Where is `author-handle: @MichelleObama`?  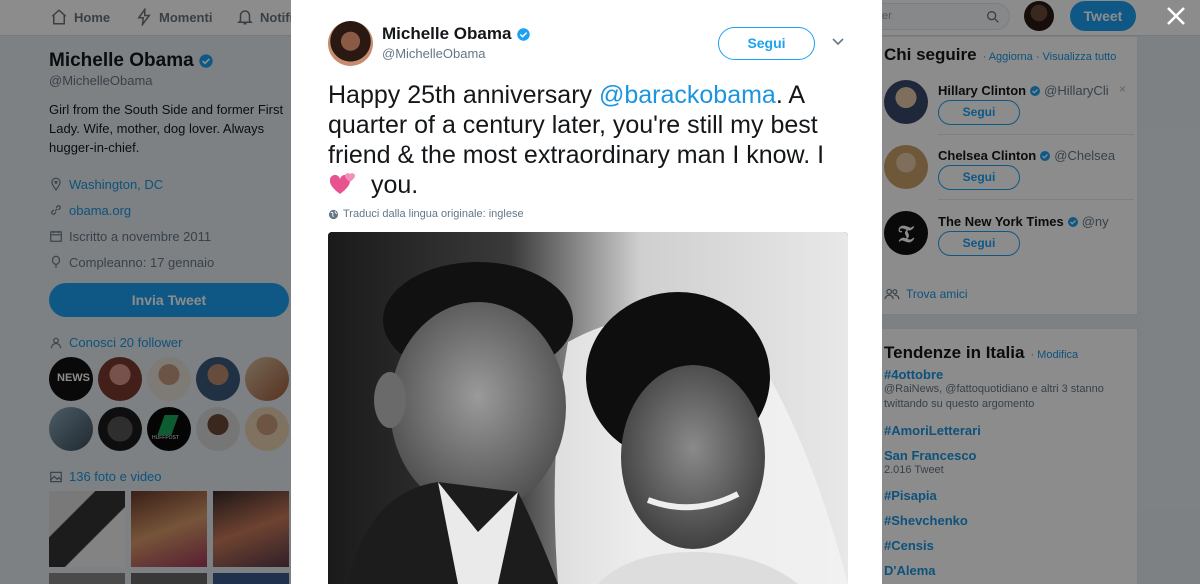
author-handle: @MichelleObama is located at coordinates (434, 53).